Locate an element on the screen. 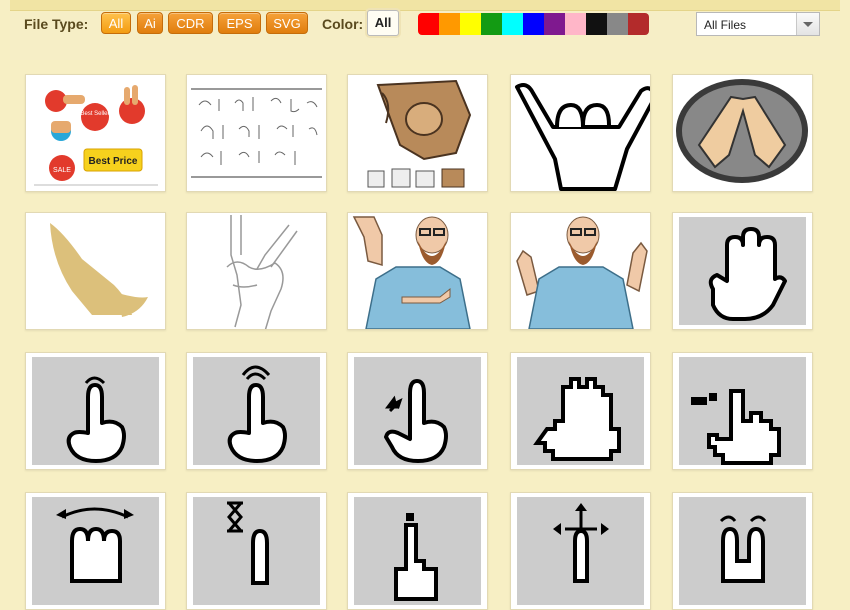 This screenshot has height=610, width=850. thumbnail-praying-hands is located at coordinates (95, 271).